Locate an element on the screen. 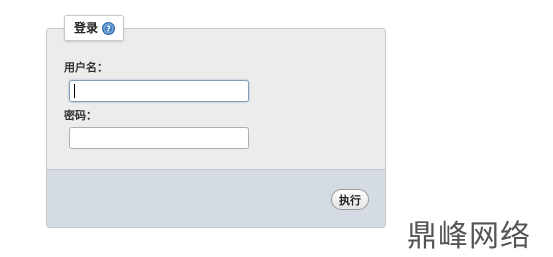  password-label: 密码： is located at coordinates (80, 115).